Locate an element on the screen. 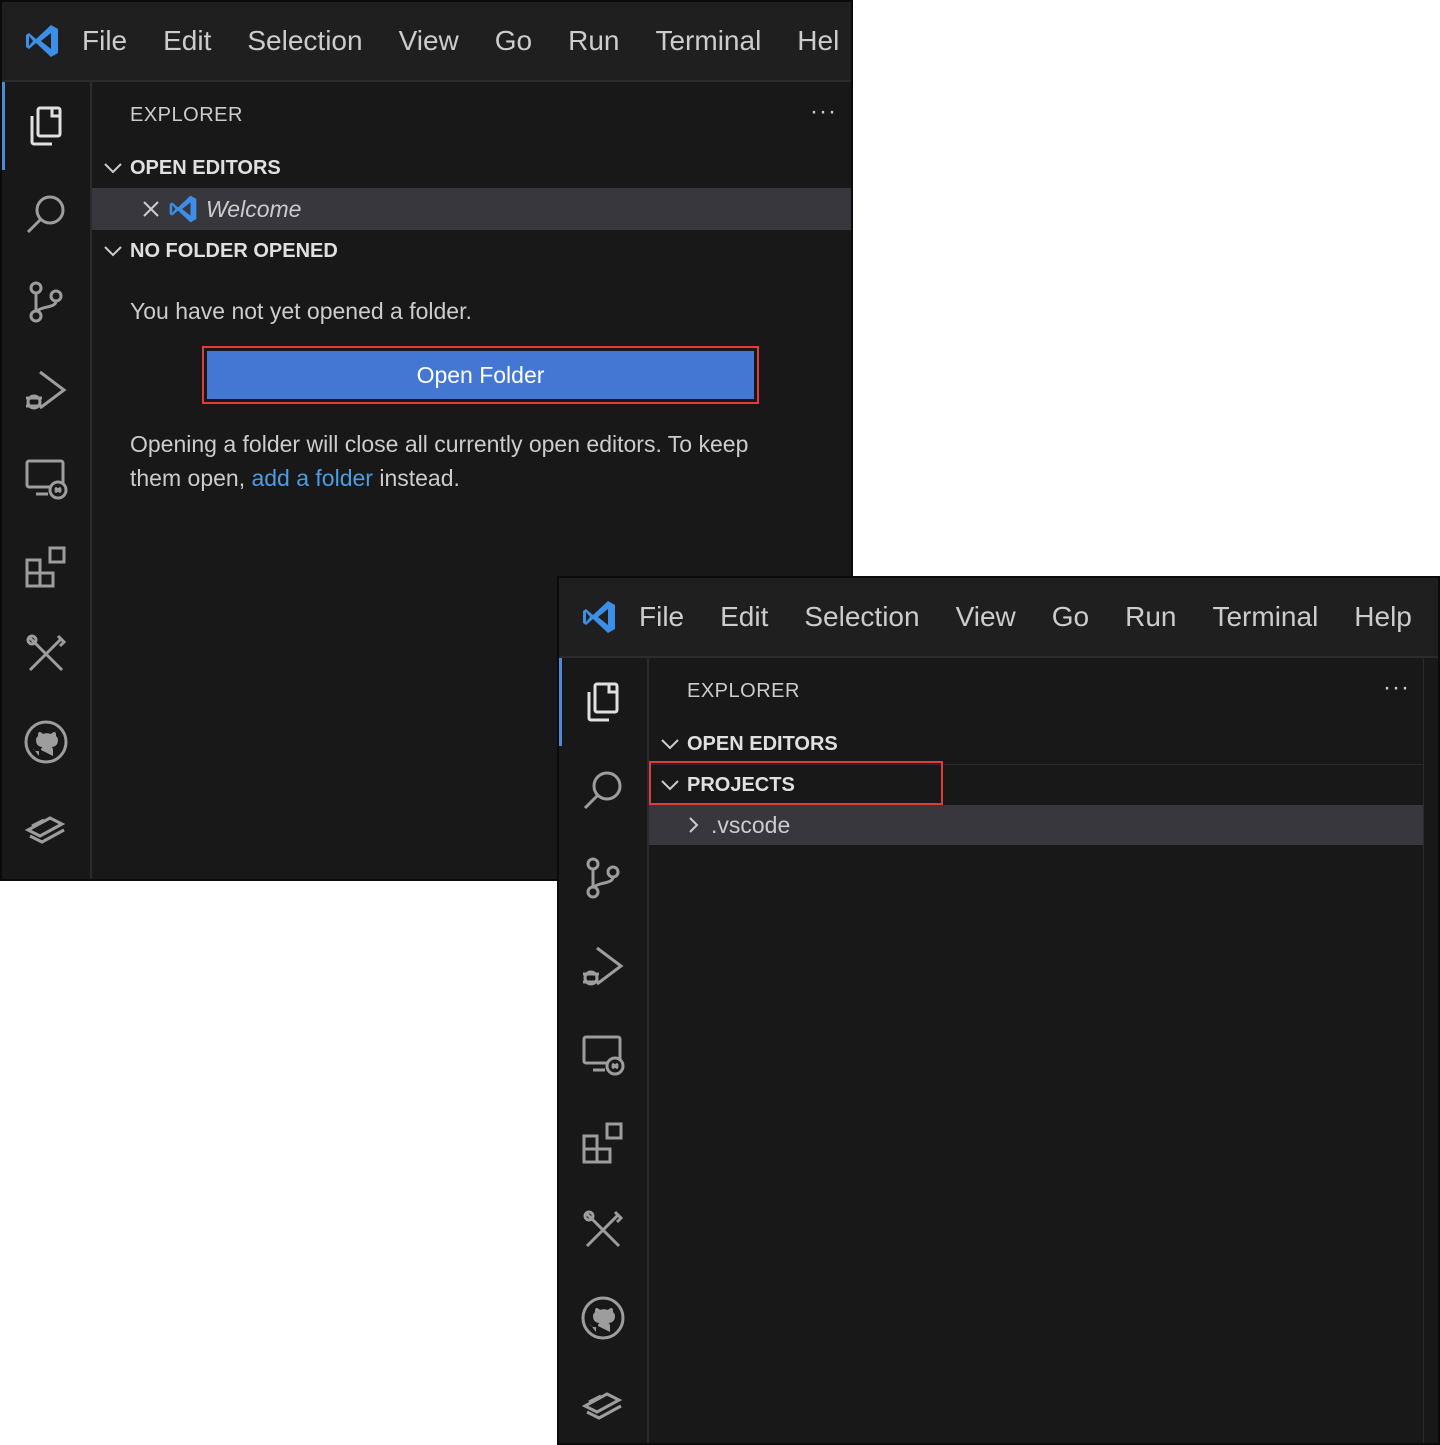  close-icon is located at coordinates (151, 209).